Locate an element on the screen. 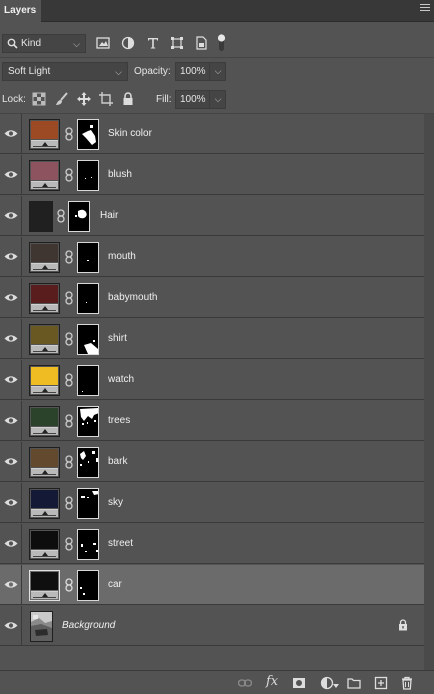 The image size is (434, 694). folder-icon is located at coordinates (354, 683).